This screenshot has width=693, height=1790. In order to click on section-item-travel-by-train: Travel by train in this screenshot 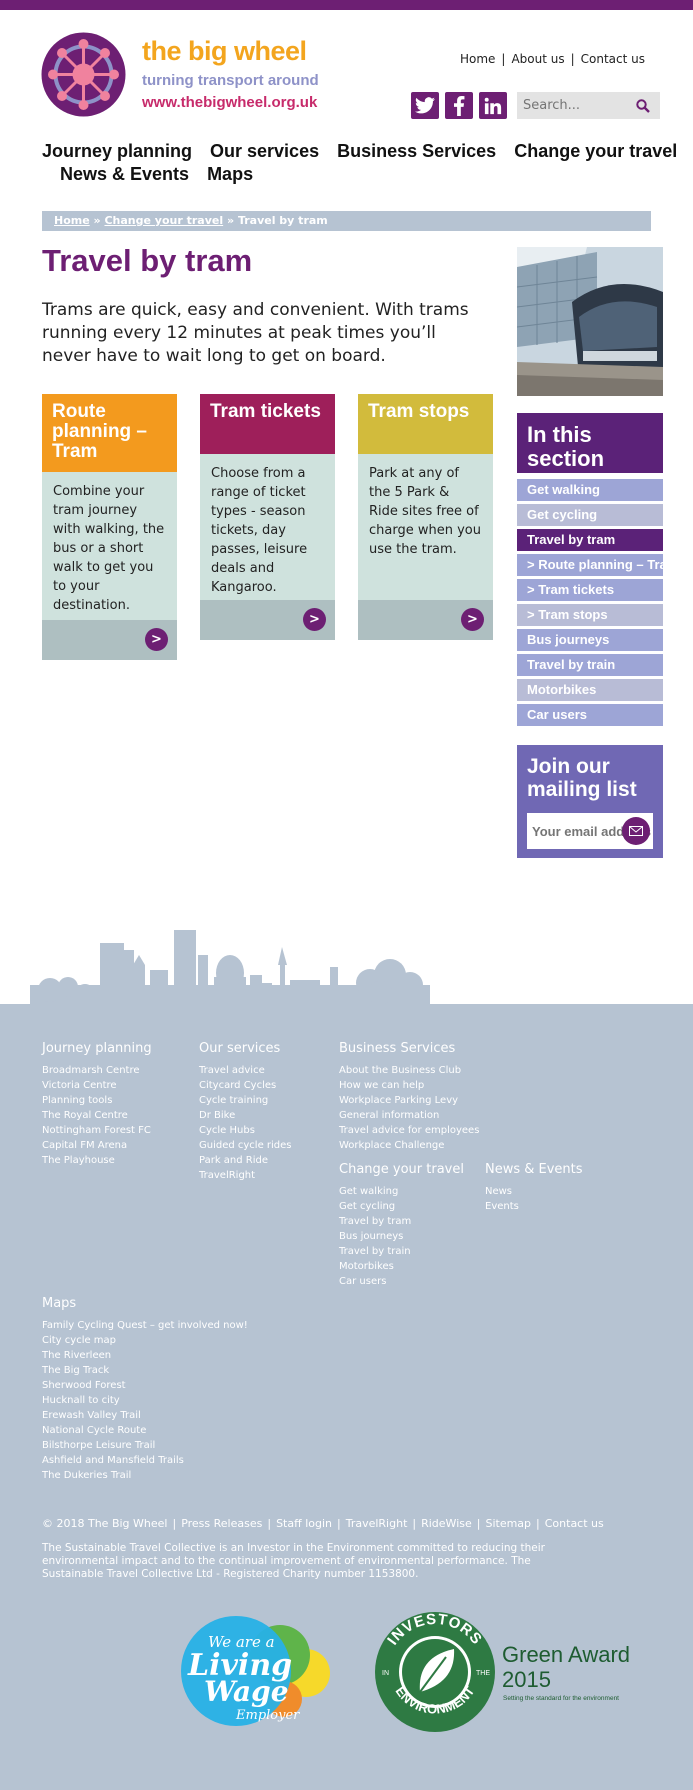, I will do `click(590, 665)`.